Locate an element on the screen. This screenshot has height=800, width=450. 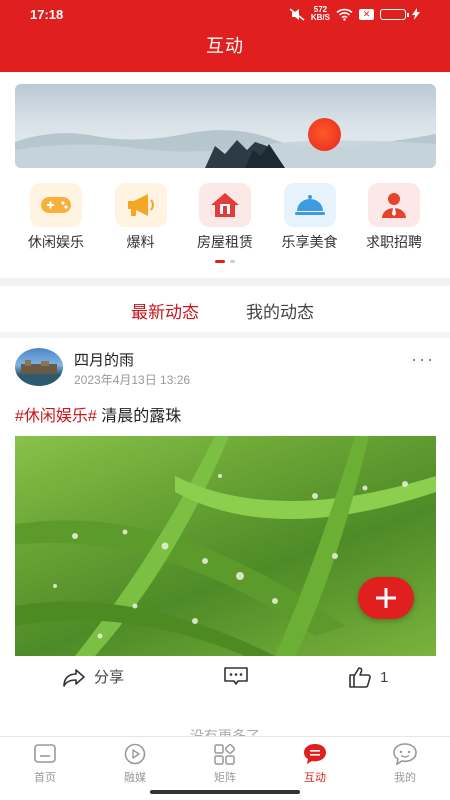
home-indicator is located at coordinates (225, 792).